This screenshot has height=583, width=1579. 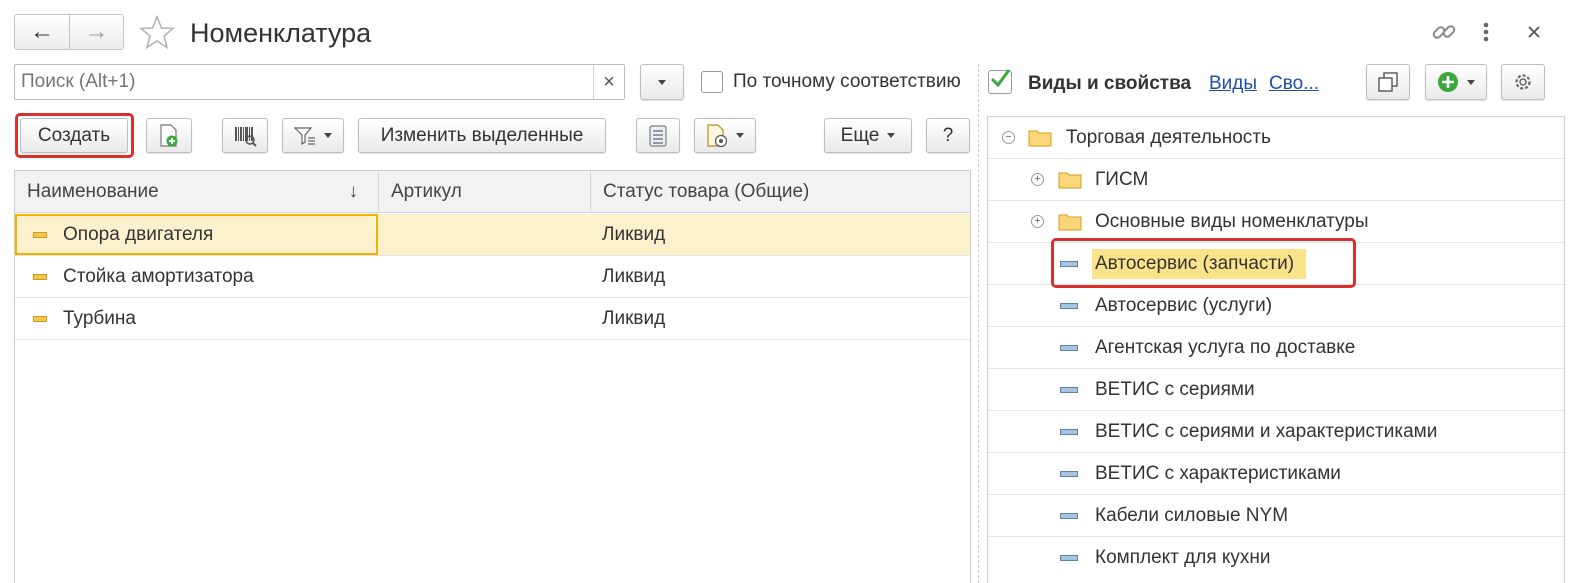 What do you see at coordinates (158, 276) in the screenshot?
I see `cell-name: Стойка амортизатора` at bounding box center [158, 276].